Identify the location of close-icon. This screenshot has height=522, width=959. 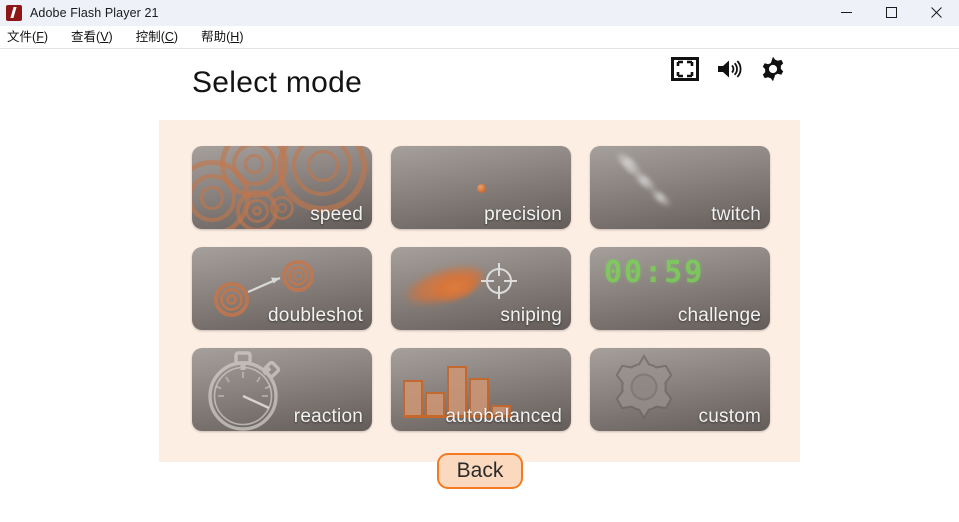
(936, 13).